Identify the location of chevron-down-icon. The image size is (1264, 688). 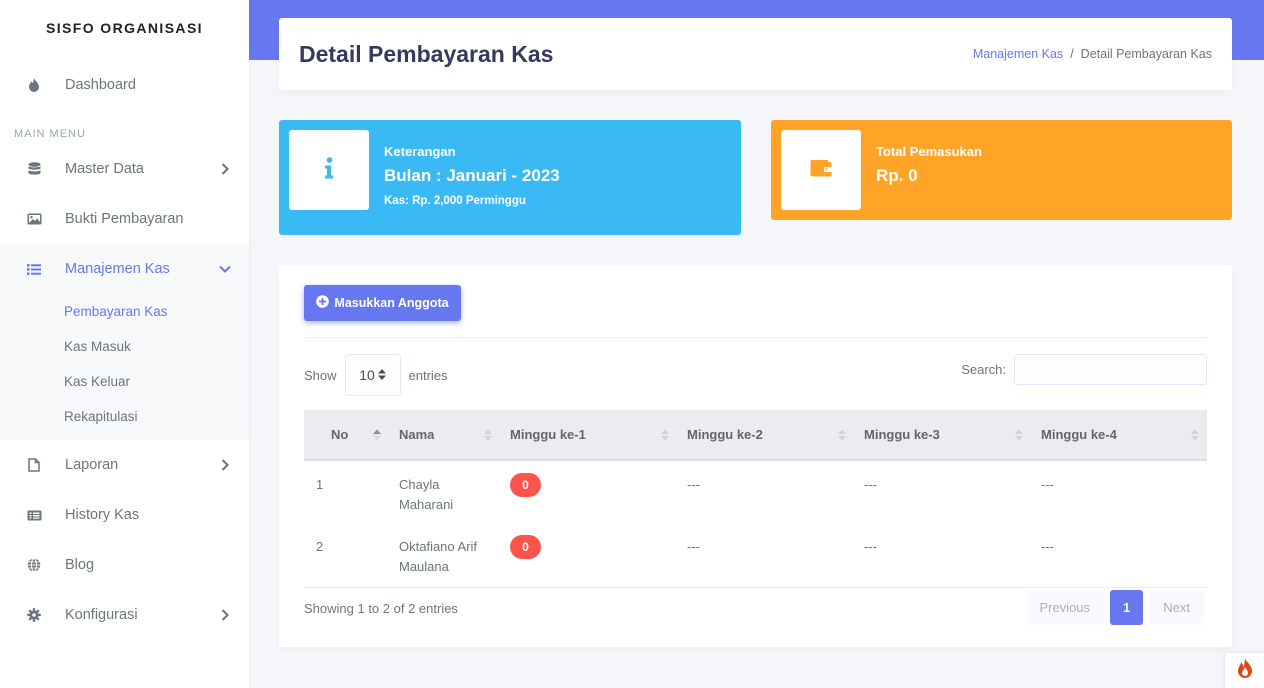
(225, 269).